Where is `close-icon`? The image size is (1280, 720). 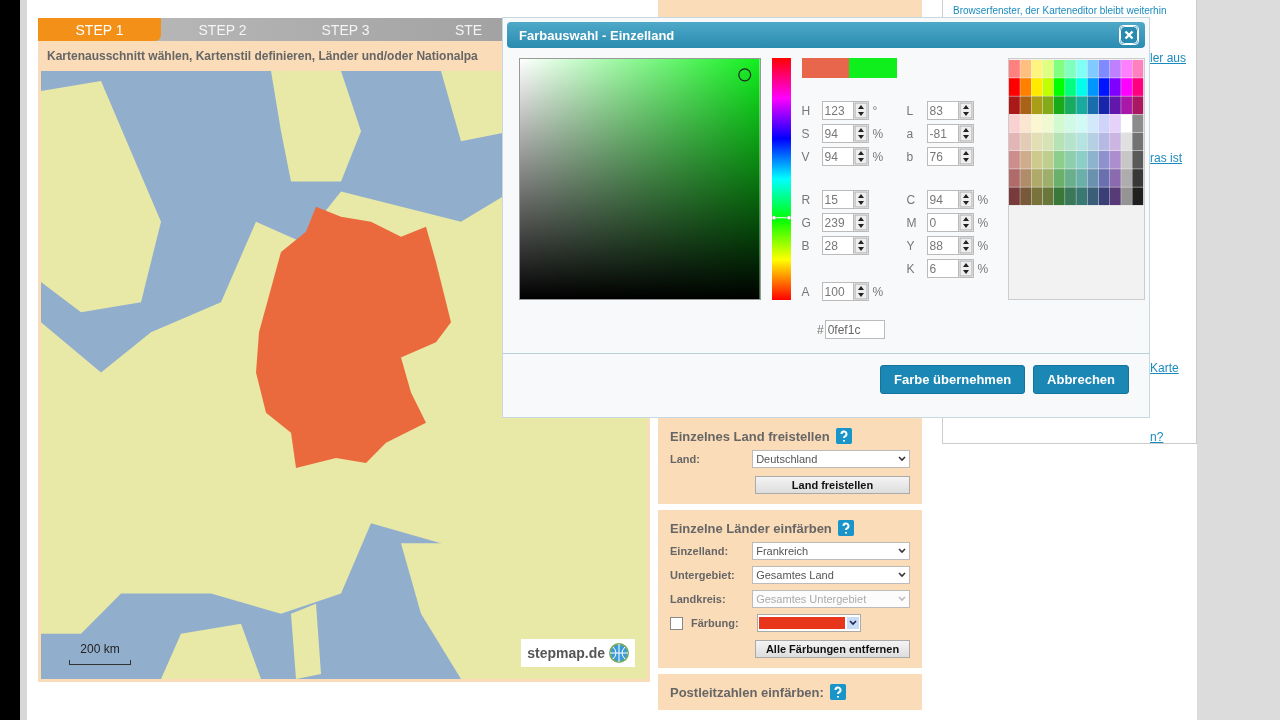 close-icon is located at coordinates (1129, 35).